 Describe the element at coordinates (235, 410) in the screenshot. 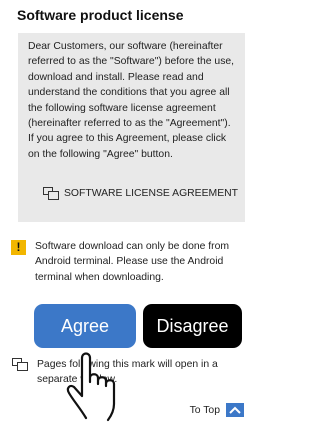

I see `chevron-up-icon` at that location.